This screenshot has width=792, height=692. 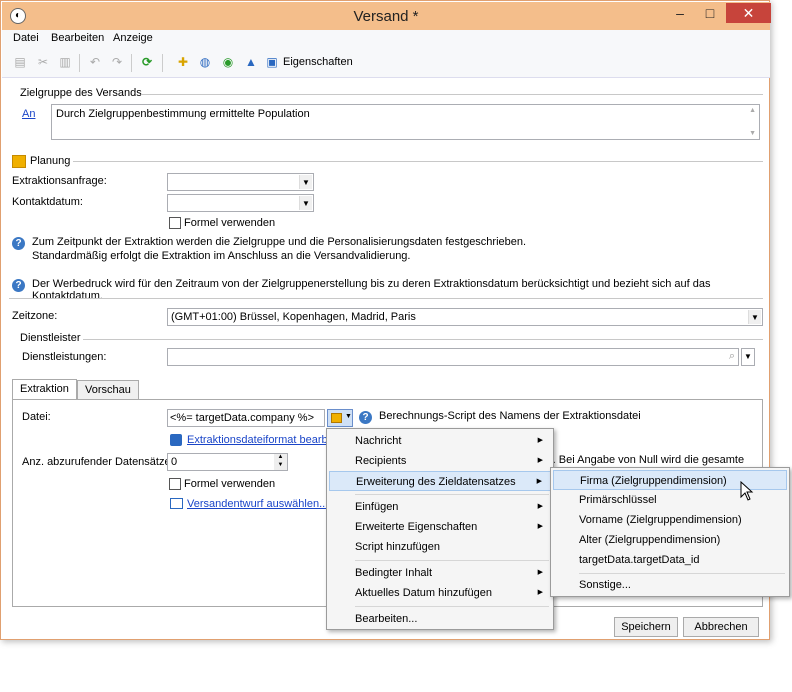 What do you see at coordinates (95, 62) in the screenshot?
I see `undo-icon: ↶` at bounding box center [95, 62].